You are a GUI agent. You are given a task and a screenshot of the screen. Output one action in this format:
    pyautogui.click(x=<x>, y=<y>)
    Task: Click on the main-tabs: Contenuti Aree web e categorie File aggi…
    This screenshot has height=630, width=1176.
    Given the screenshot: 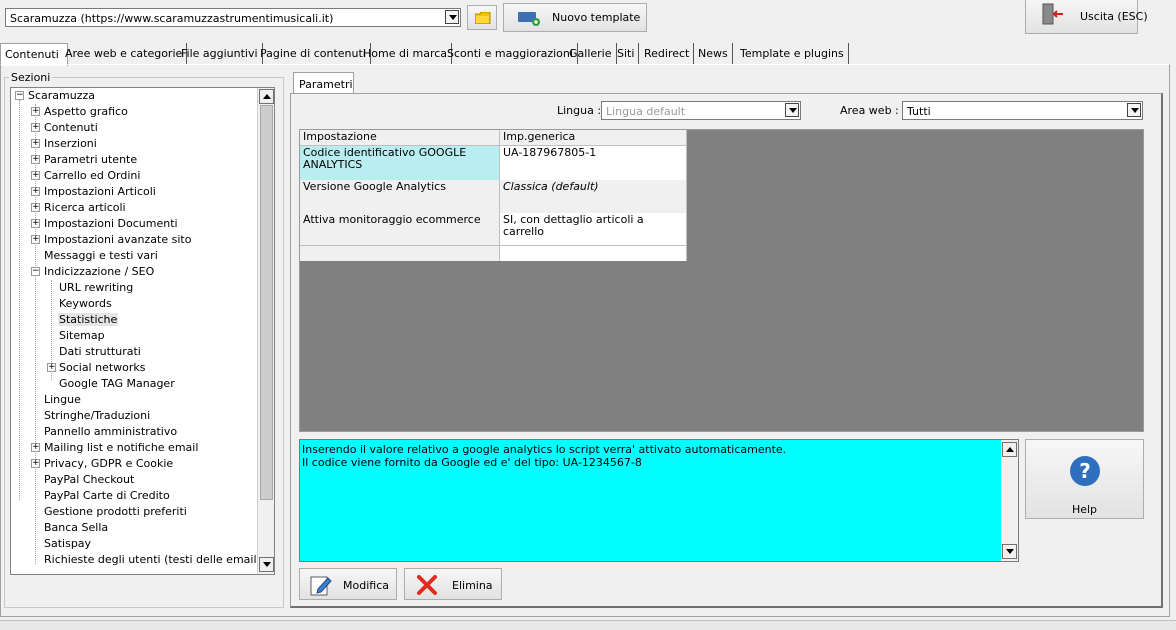 What is the action you would take?
    pyautogui.click(x=588, y=54)
    